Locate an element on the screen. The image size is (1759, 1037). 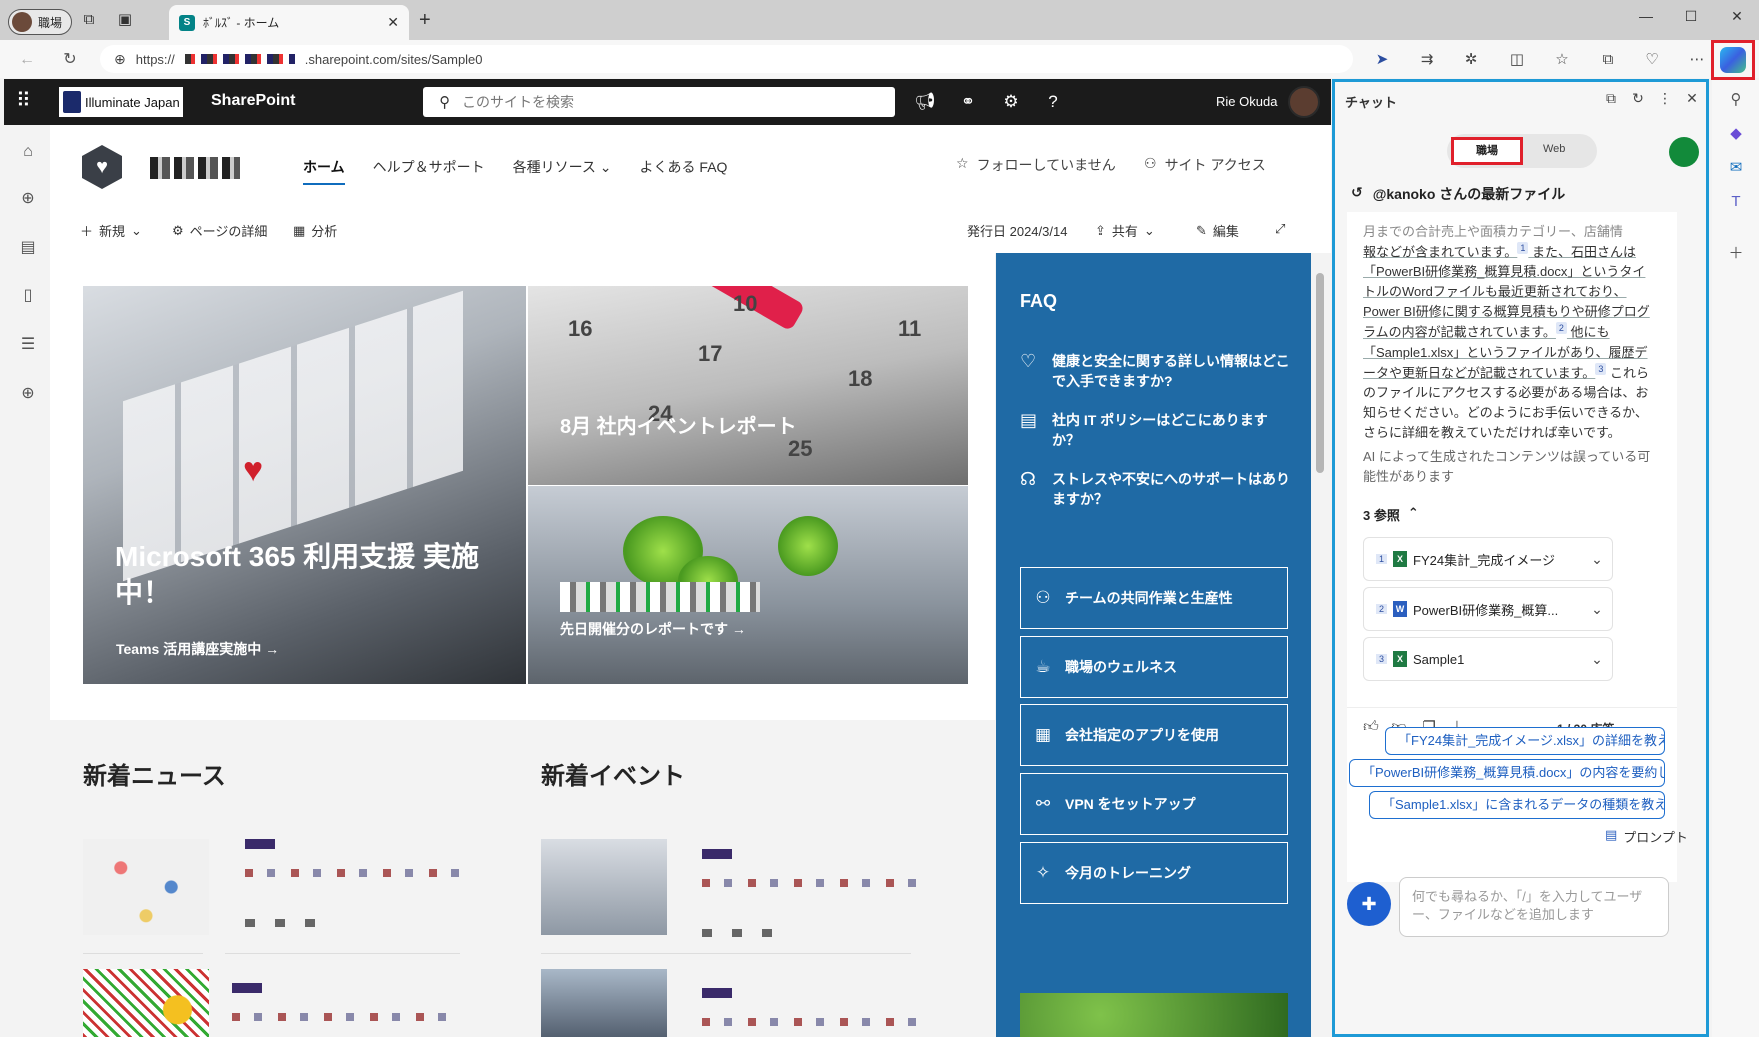
profile-button: 職場 is located at coordinates (40, 22).